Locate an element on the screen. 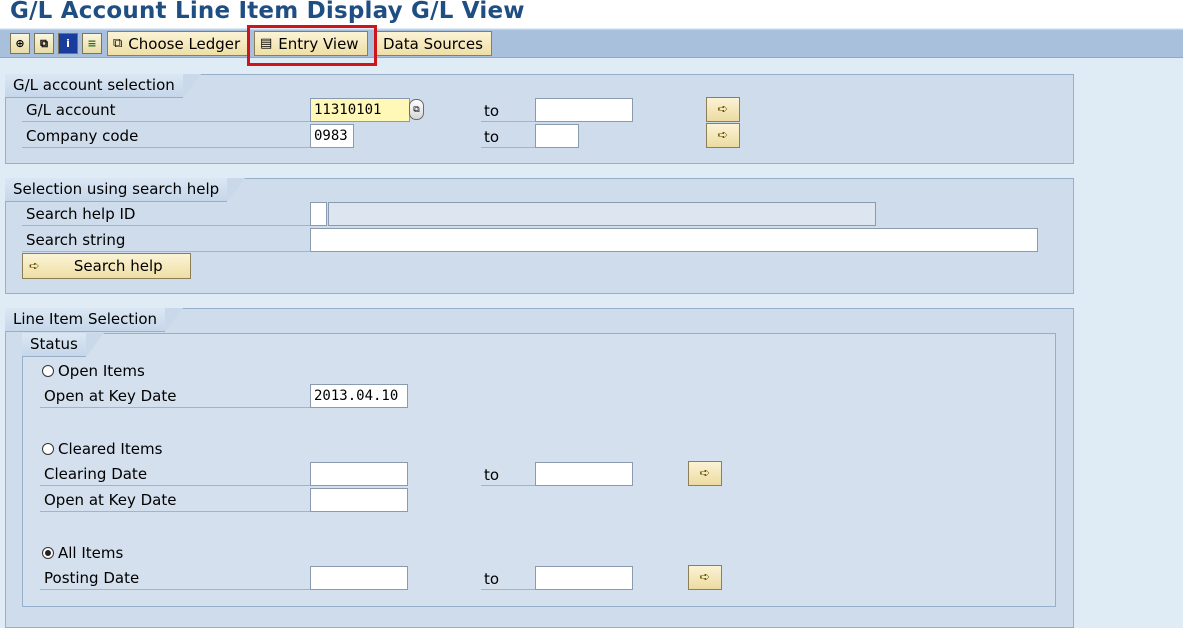  group-title: Line Item Selection is located at coordinates (85, 320).